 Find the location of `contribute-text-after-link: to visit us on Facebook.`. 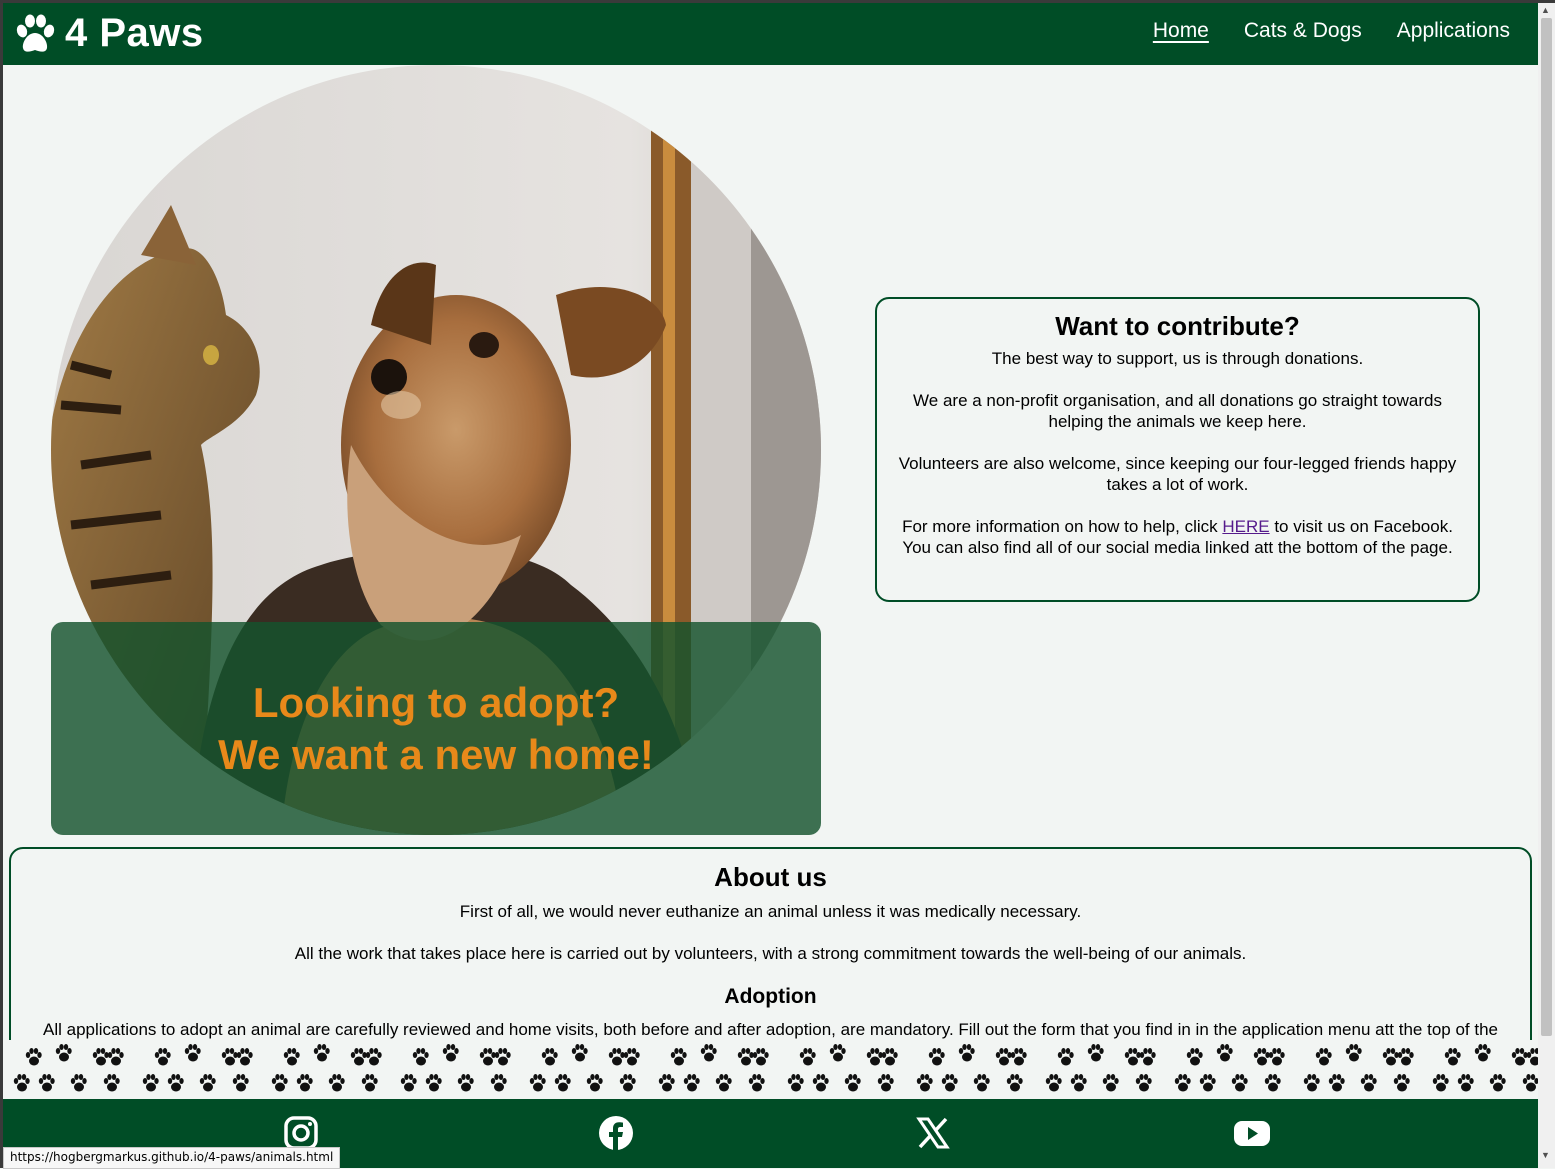

contribute-text-after-link: to visit us on Facebook. is located at coordinates (1361, 526).